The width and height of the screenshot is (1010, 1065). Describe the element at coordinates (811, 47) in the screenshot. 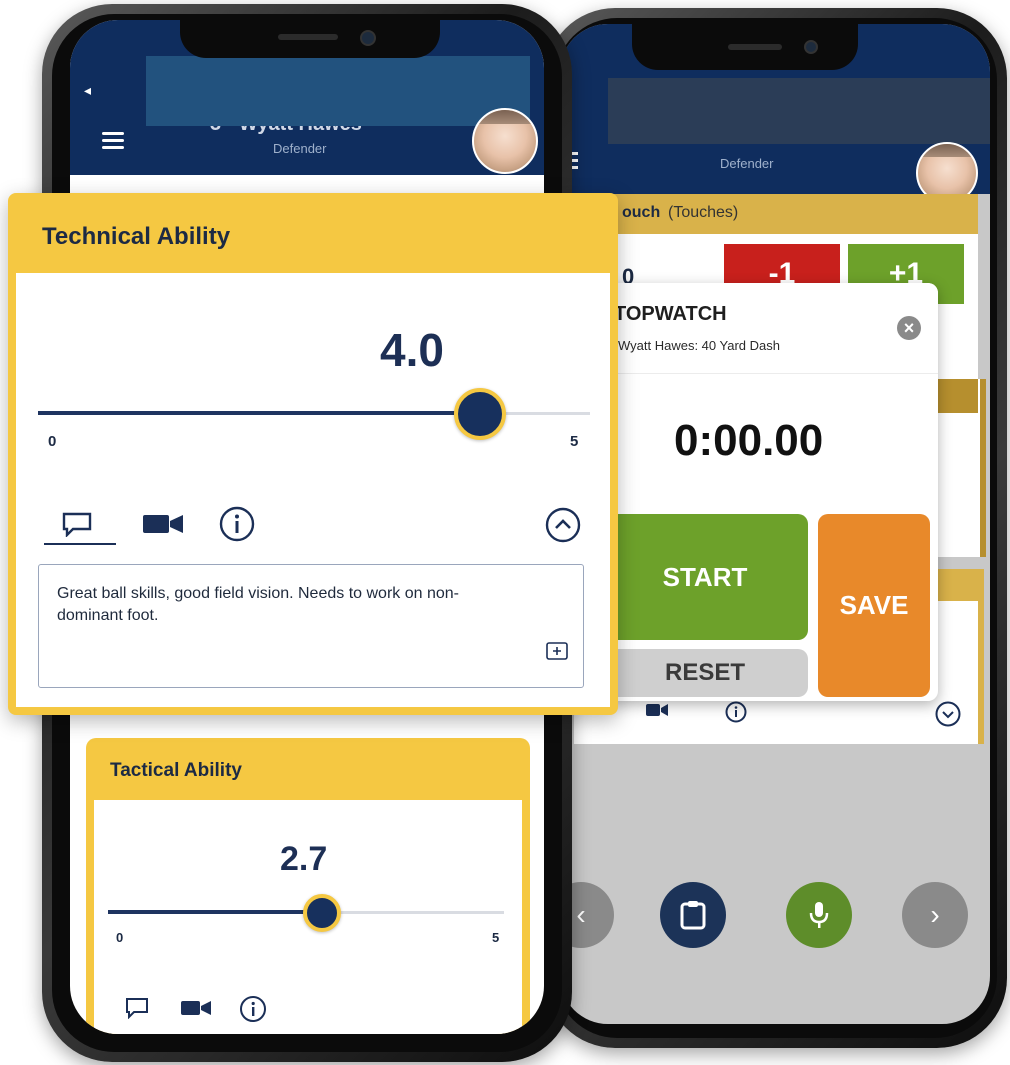

I see `back-phone-camera` at that location.